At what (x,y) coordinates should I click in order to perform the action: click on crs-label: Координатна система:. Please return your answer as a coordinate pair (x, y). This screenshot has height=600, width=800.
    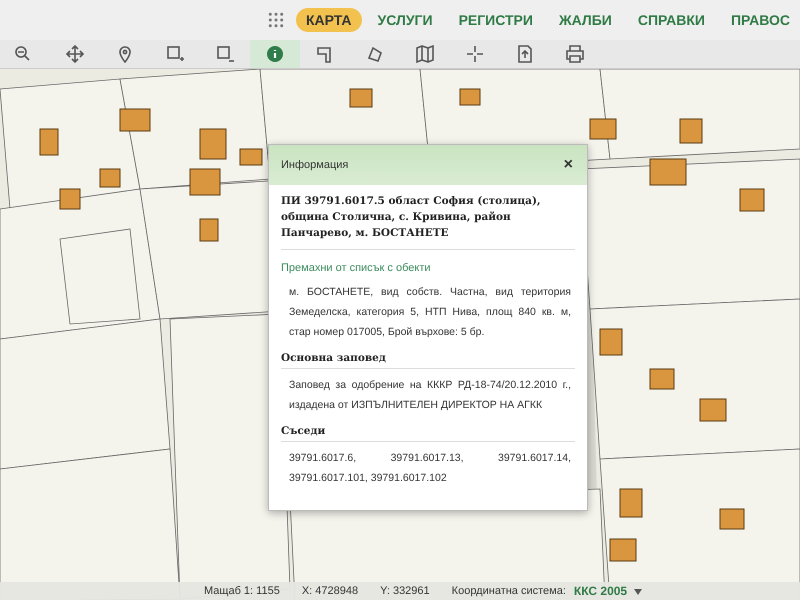
    Looking at the image, I should click on (509, 591).